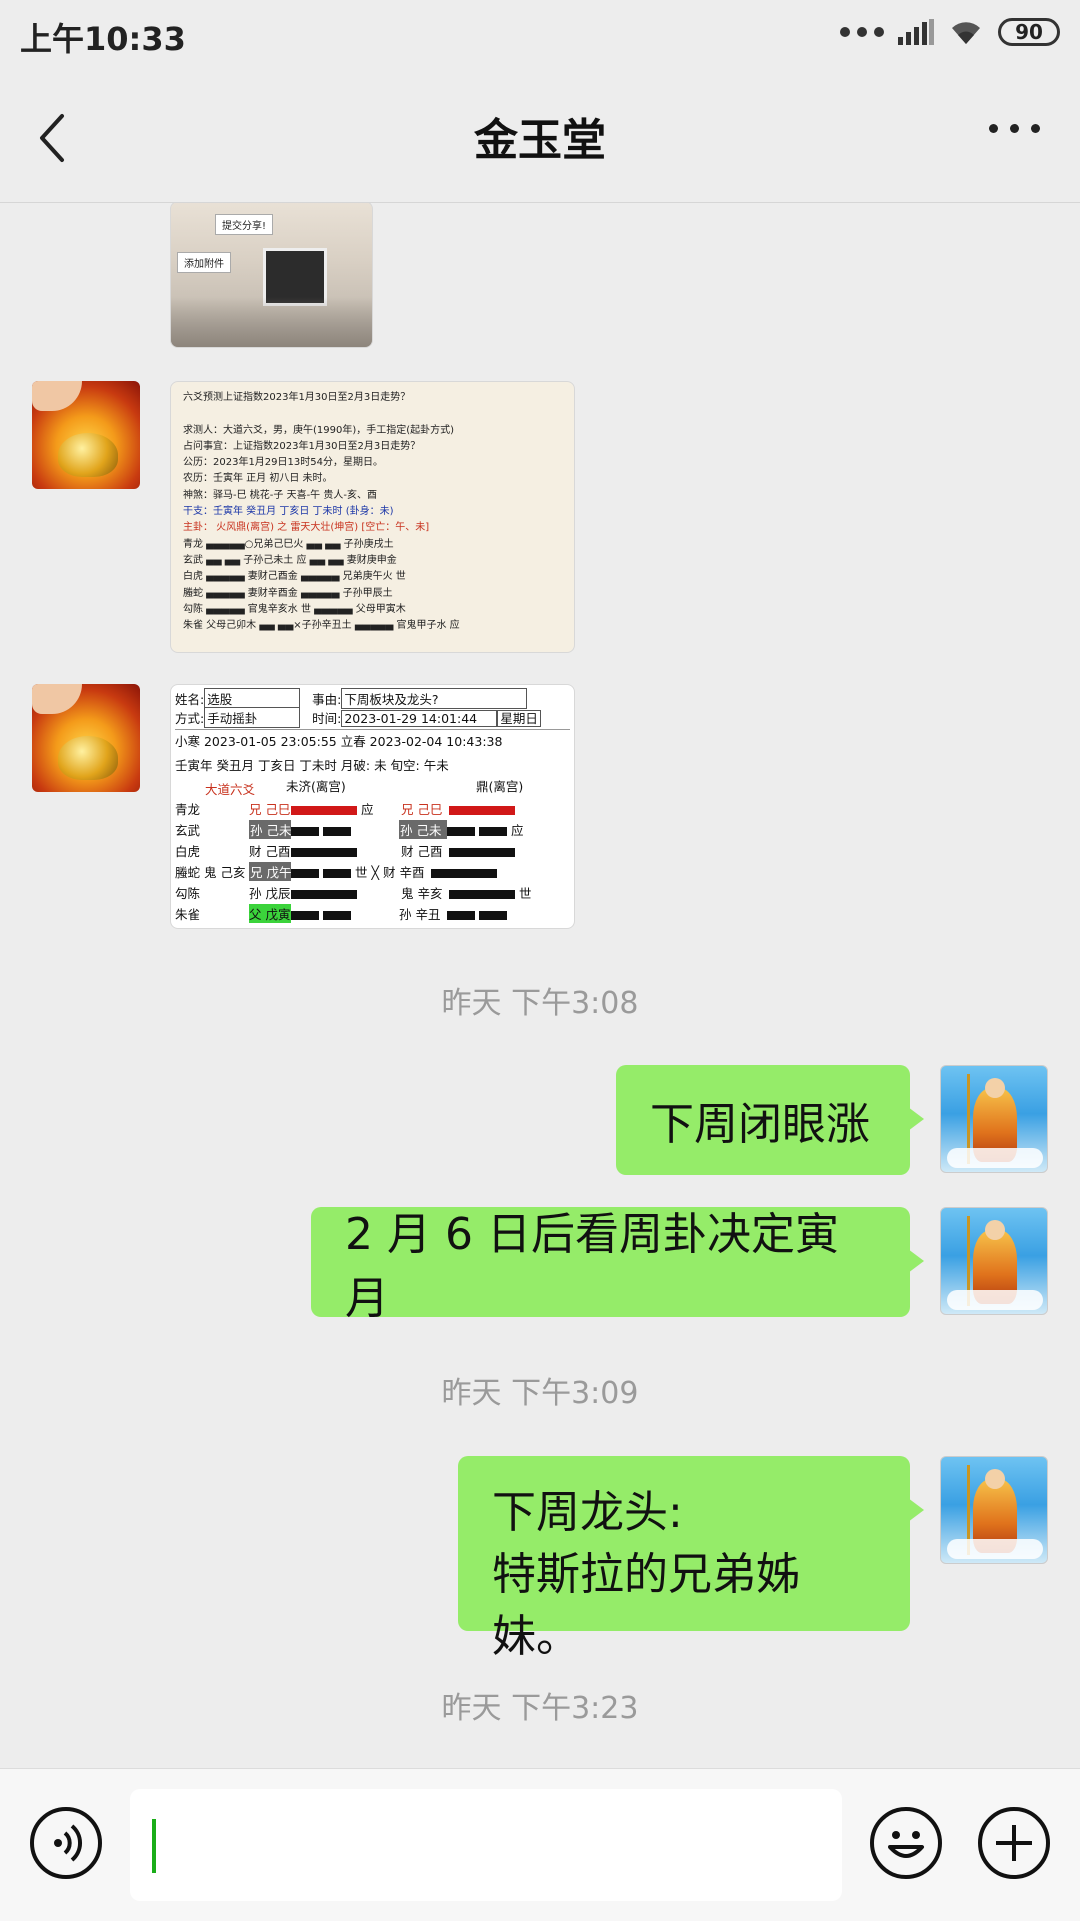 This screenshot has width=1080, height=1921. Describe the element at coordinates (288, 593) in the screenshot. I see `image-text-line: 螣蛇 ▄▄▄▄▄ 妻财辛酉金 ▄▄▄▄▄ 子孙甲辰土` at that location.